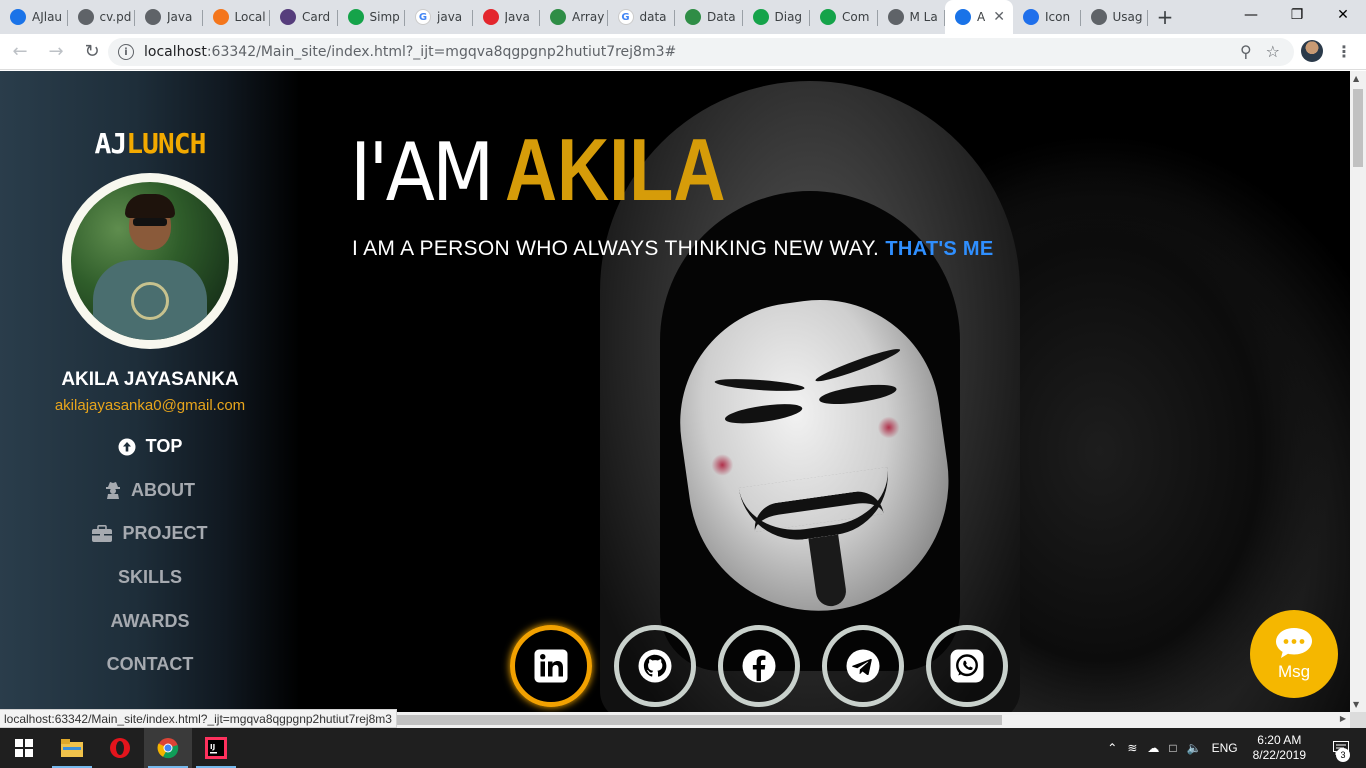 The height and width of the screenshot is (768, 1366). Describe the element at coordinates (316, 17) in the screenshot. I see `tab-label: Card` at that location.